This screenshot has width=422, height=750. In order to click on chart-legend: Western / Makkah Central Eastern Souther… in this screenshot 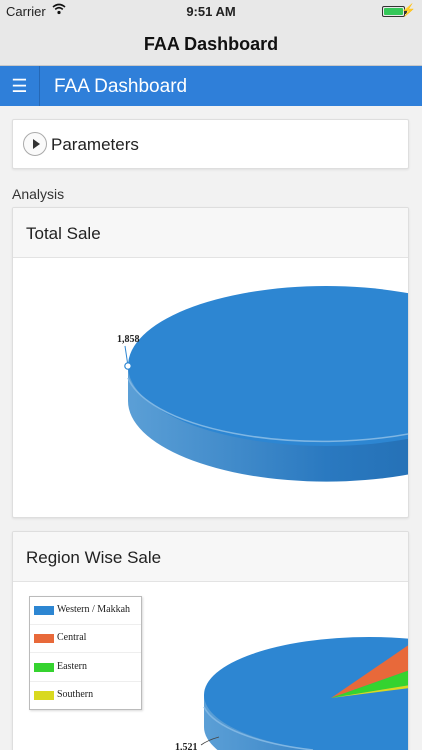, I will do `click(85, 653)`.